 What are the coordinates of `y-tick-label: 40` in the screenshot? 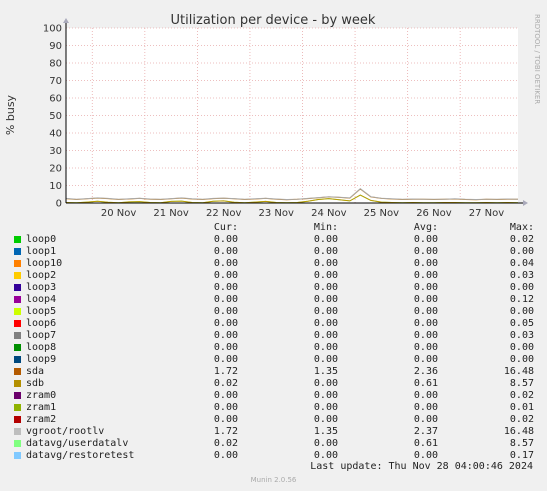 It's located at (55, 134).